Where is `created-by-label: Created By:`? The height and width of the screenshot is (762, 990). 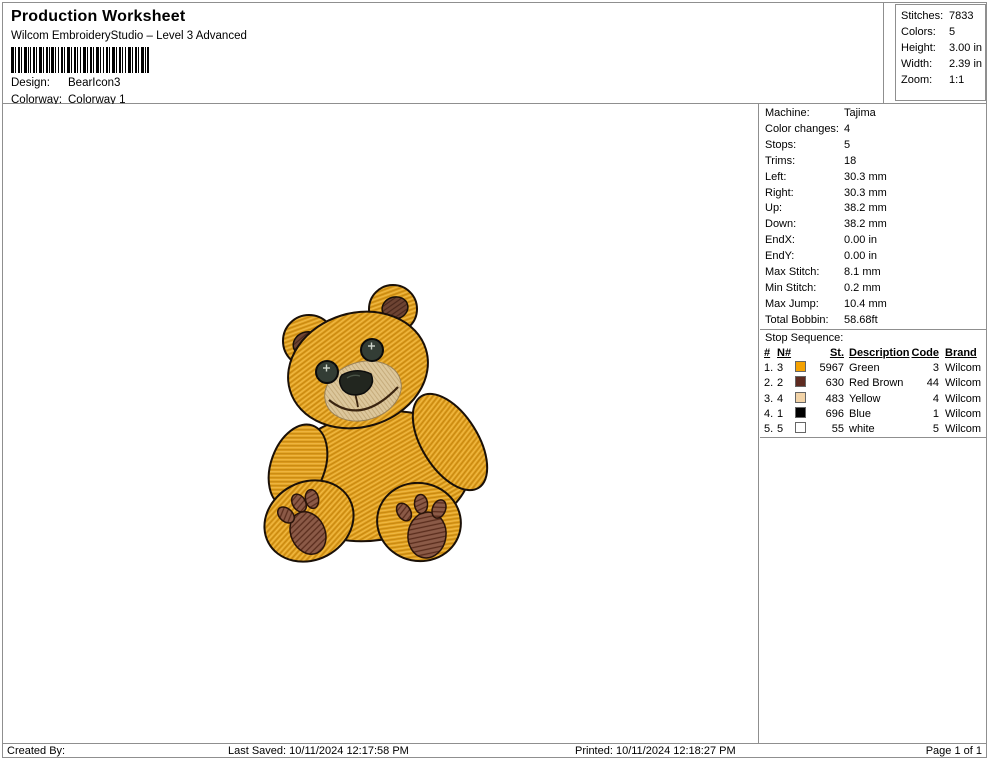 created-by-label: Created By: is located at coordinates (36, 751).